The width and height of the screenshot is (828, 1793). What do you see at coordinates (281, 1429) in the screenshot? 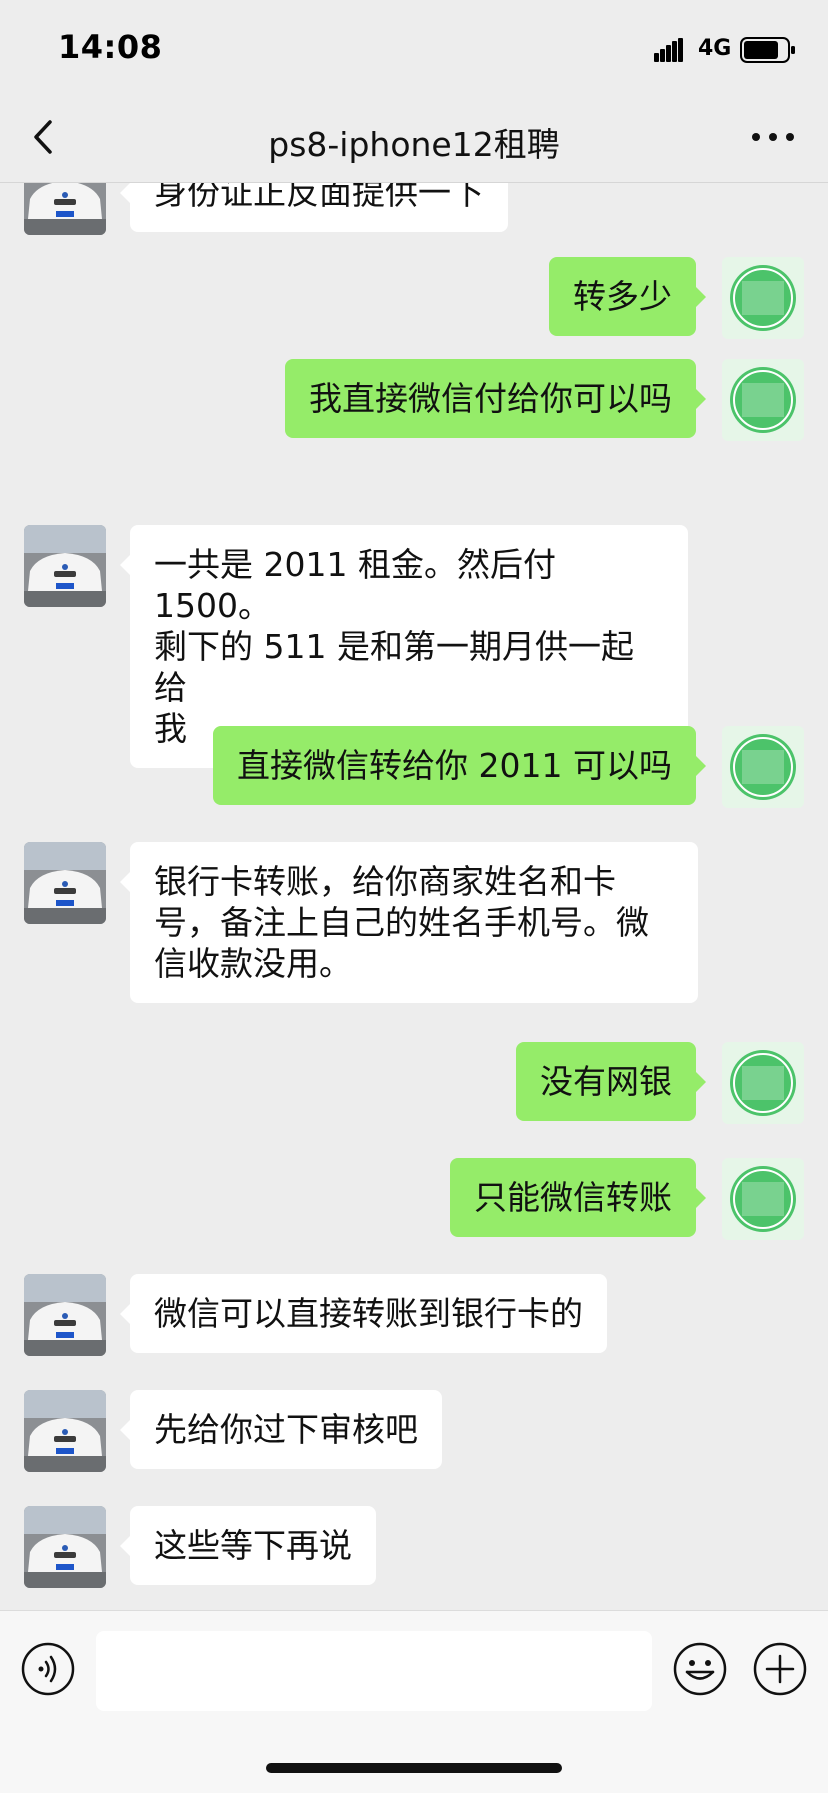
I see `message-bubble: 先给你过下审核吧` at bounding box center [281, 1429].